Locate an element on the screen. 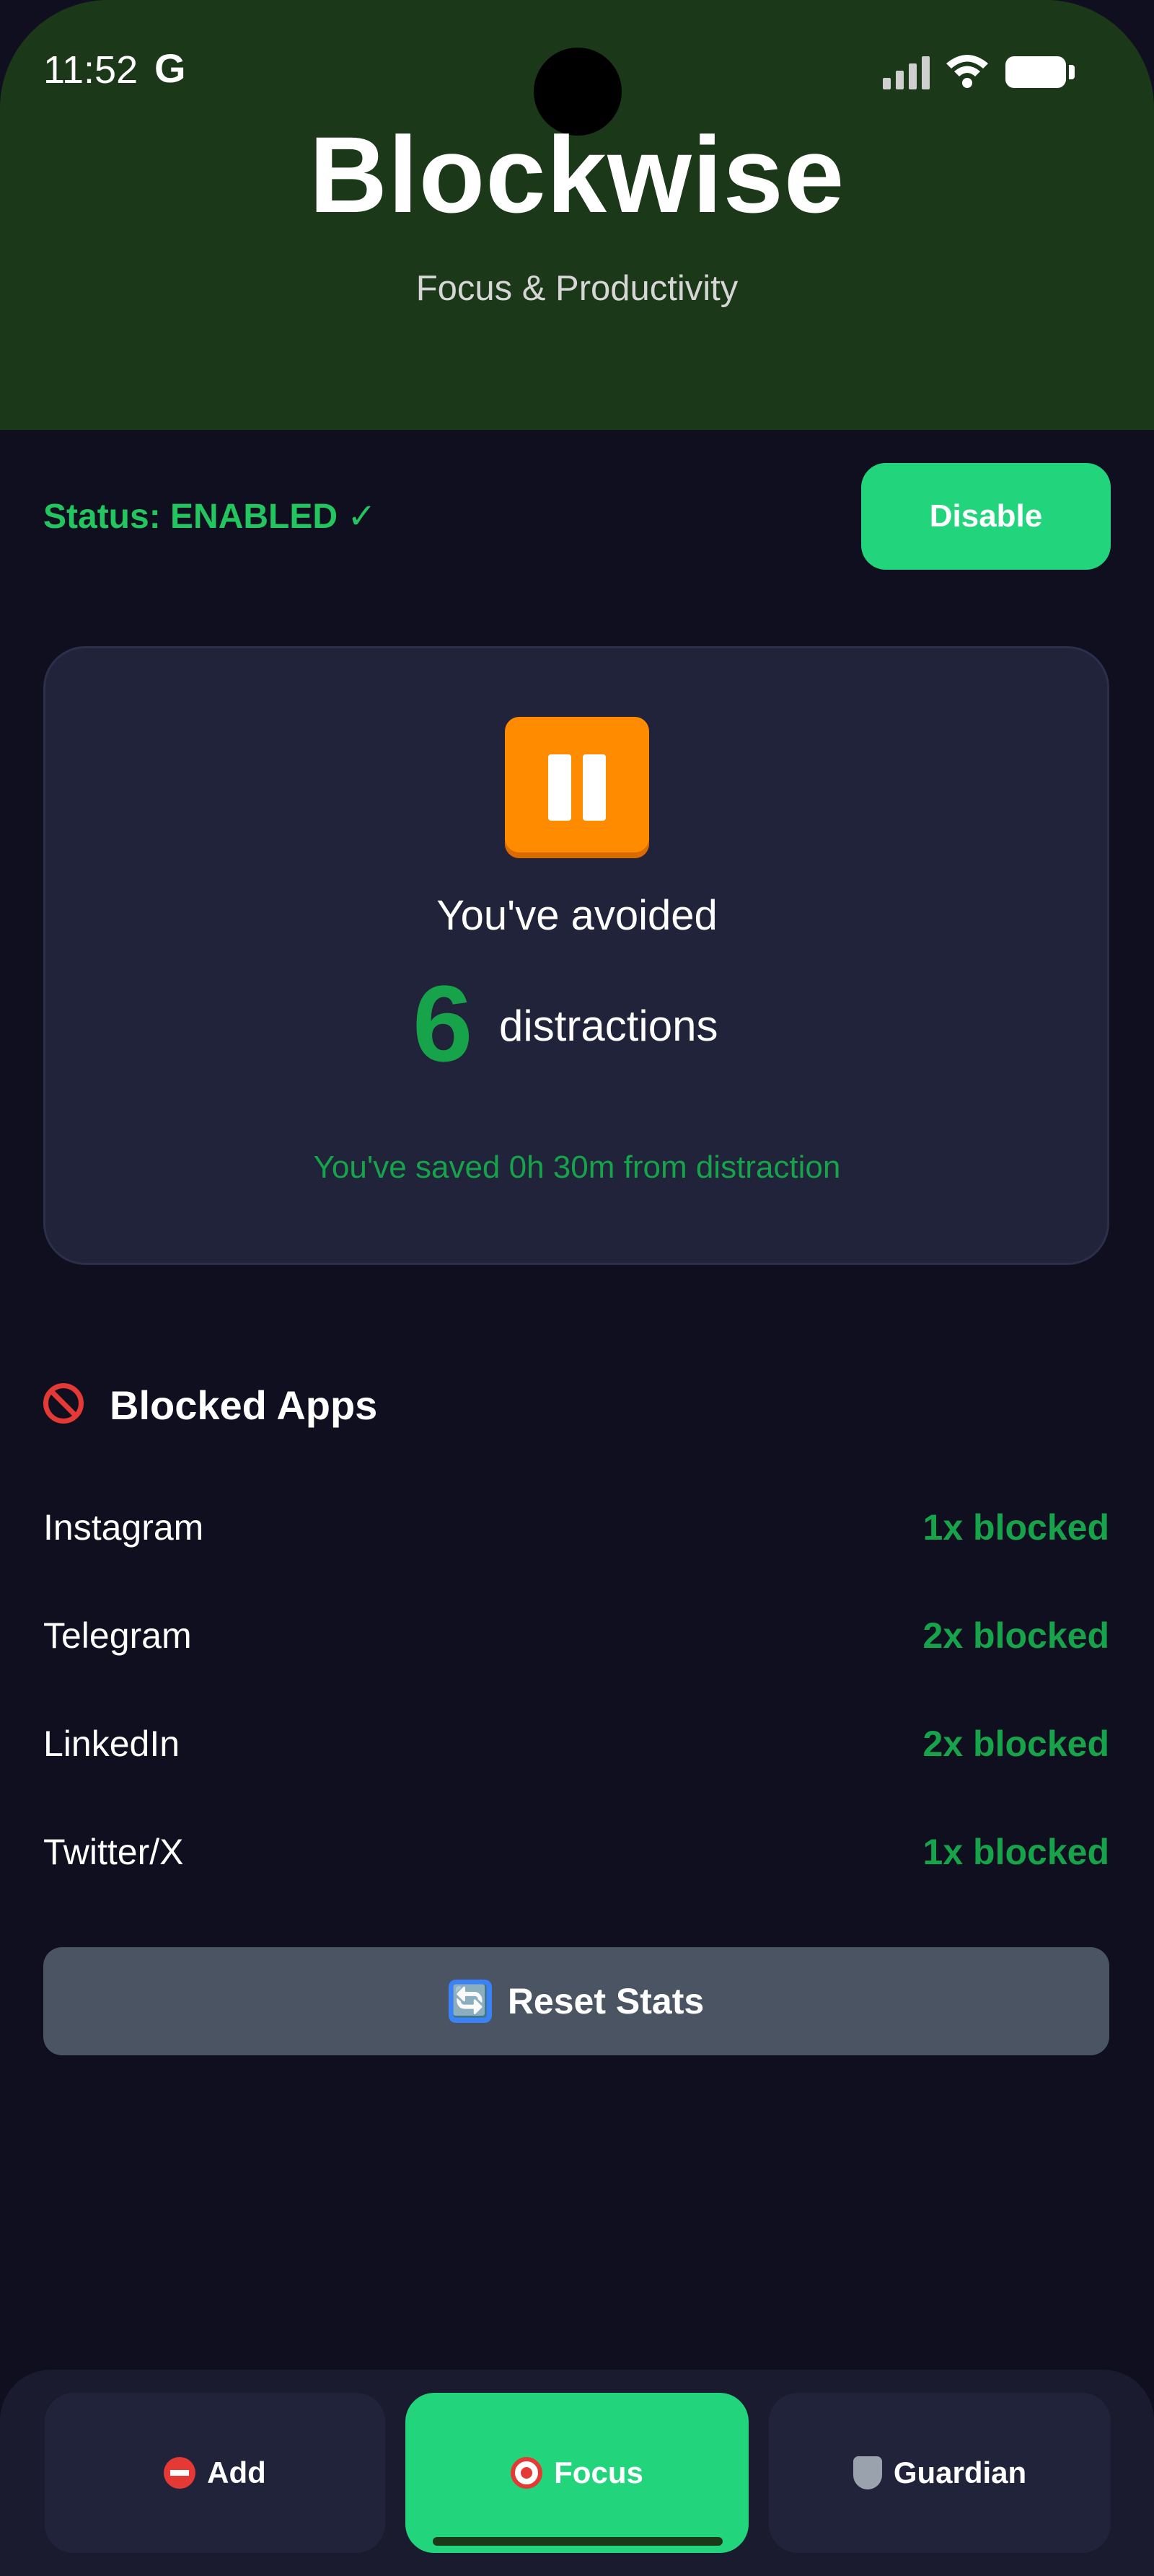 The width and height of the screenshot is (1154, 2576). blocked-app-row: LinkedIn 2x blocked is located at coordinates (576, 1744).